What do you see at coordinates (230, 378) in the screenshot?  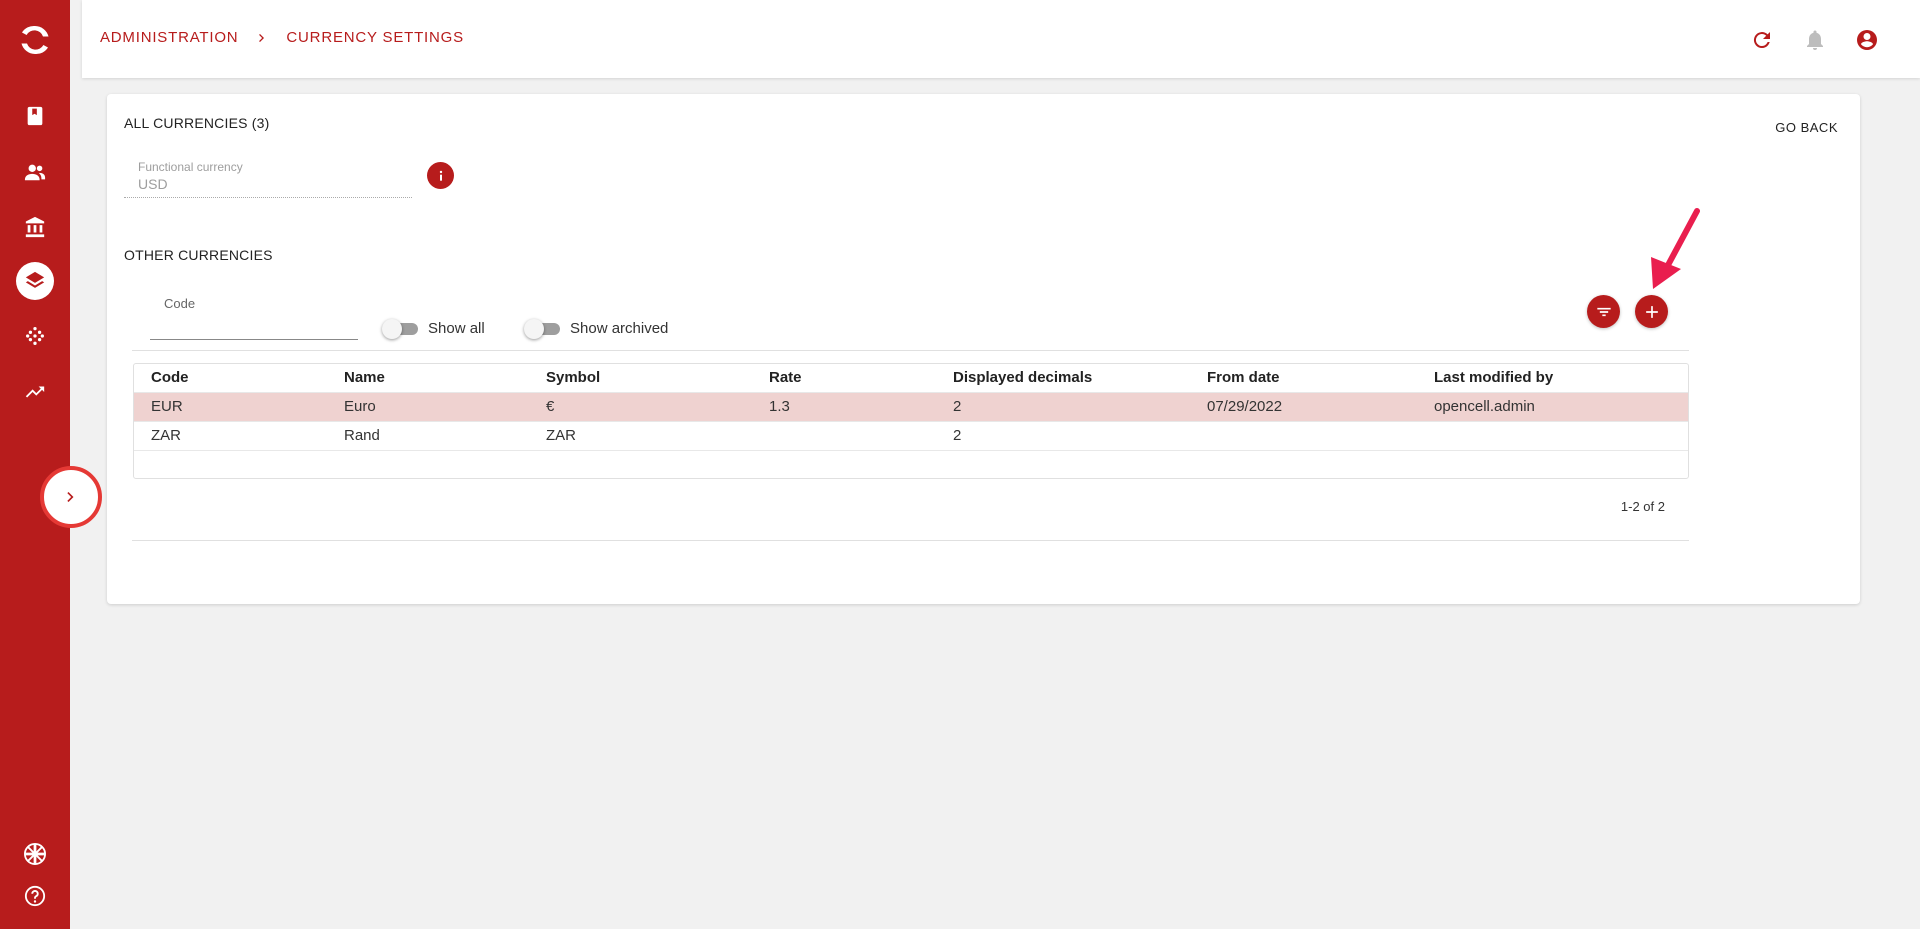 I see `column-header-code: Code` at bounding box center [230, 378].